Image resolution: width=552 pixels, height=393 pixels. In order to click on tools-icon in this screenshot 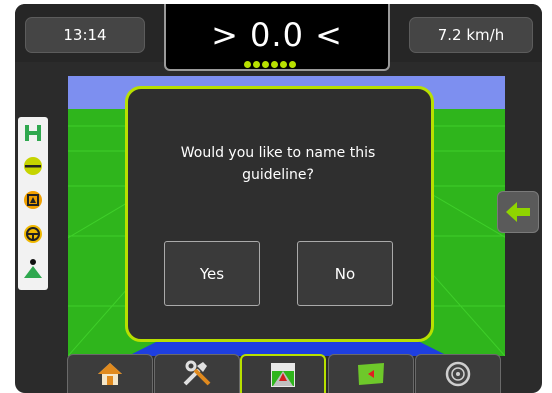, I will do `click(197, 373)`.